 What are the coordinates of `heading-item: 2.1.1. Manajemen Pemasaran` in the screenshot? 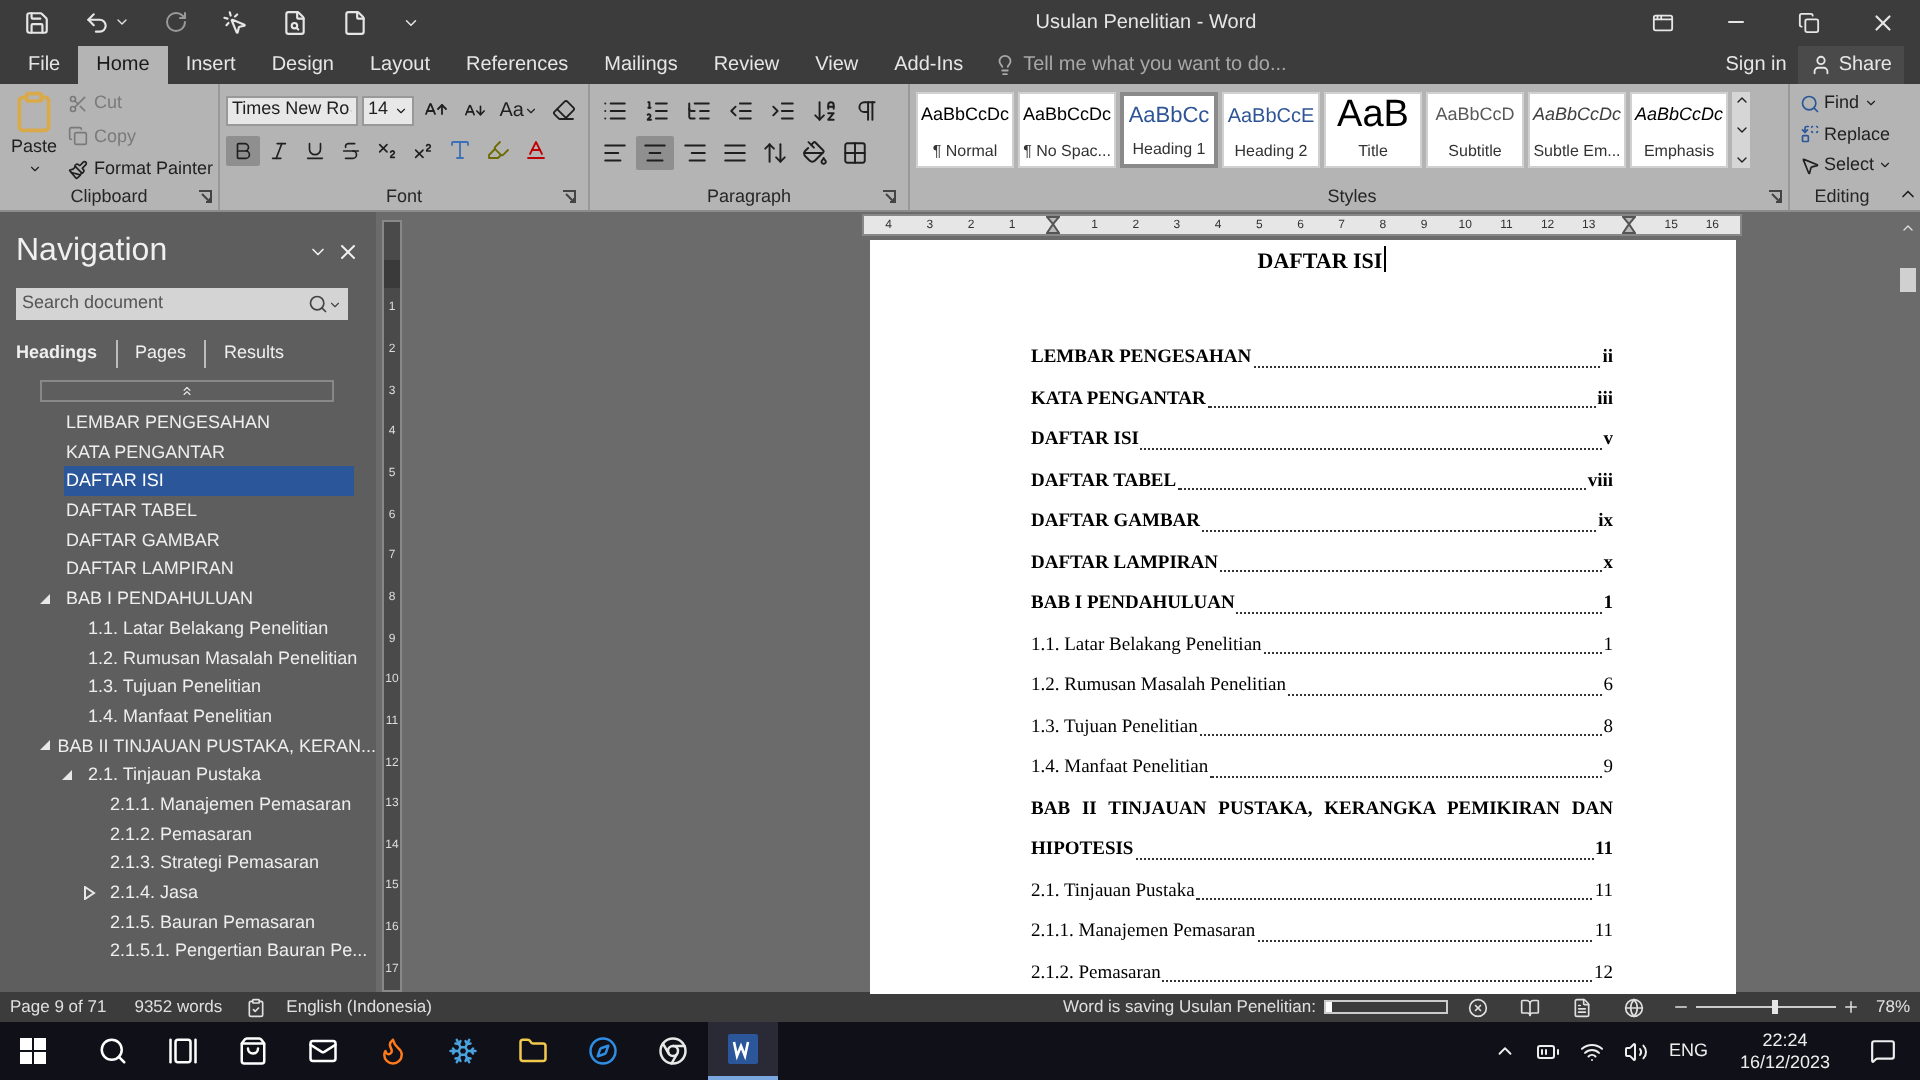 It's located at (230, 804).